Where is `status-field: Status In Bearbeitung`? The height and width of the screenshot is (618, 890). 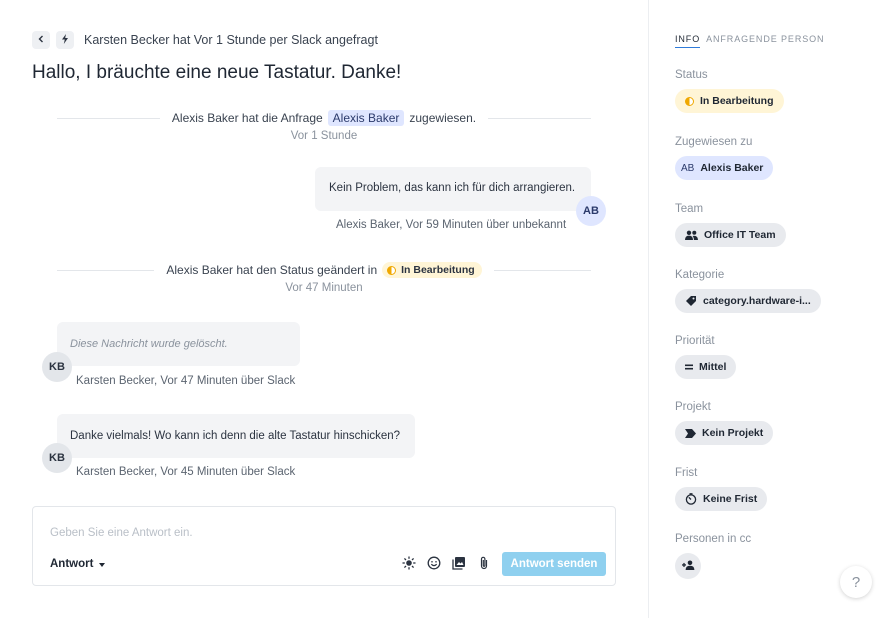 status-field: Status In Bearbeitung is located at coordinates (729, 91).